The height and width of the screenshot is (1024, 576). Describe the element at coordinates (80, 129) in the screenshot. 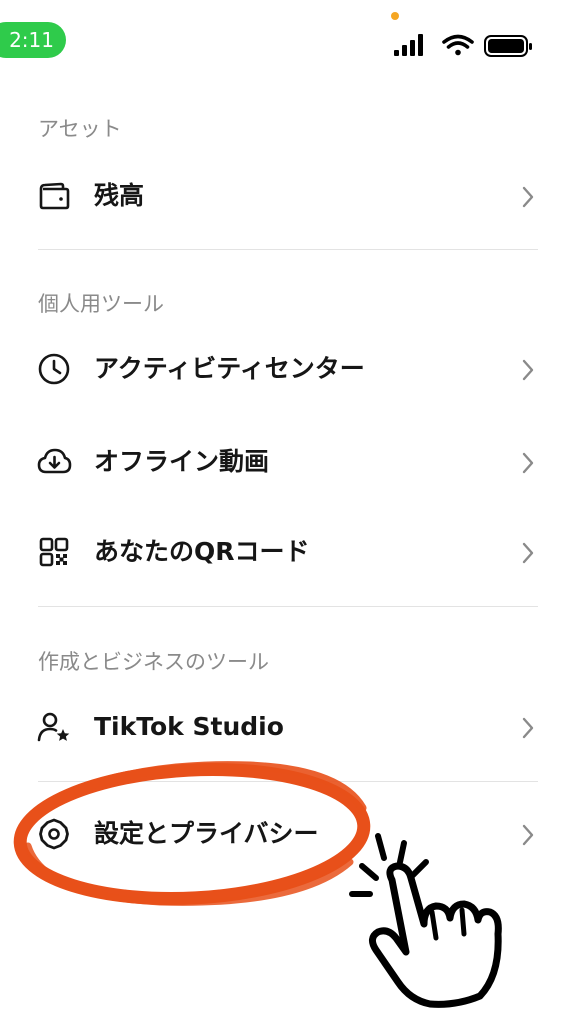

I see `section-title-assets: アセット` at that location.